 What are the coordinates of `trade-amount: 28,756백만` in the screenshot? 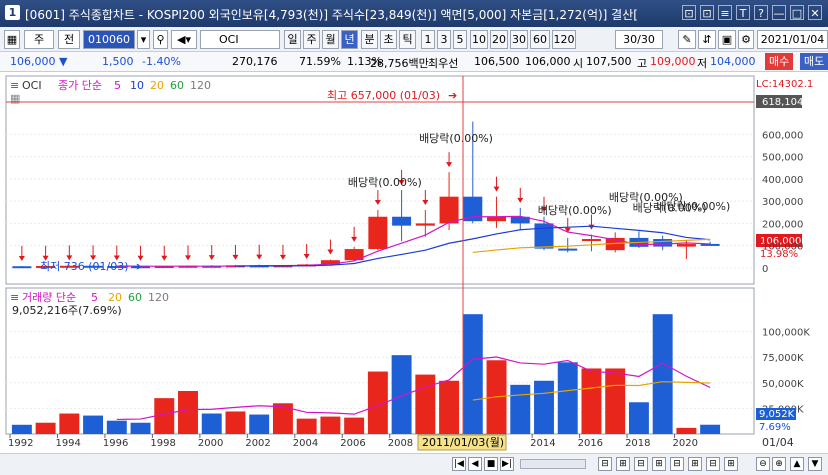 It's located at (399, 63).